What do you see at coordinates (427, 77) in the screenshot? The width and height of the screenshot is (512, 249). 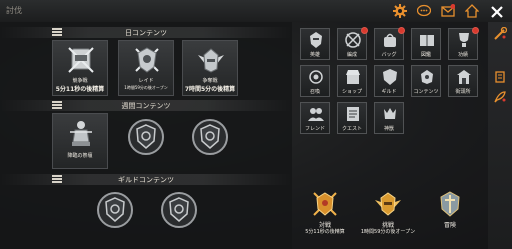 I see `content-icon` at bounding box center [427, 77].